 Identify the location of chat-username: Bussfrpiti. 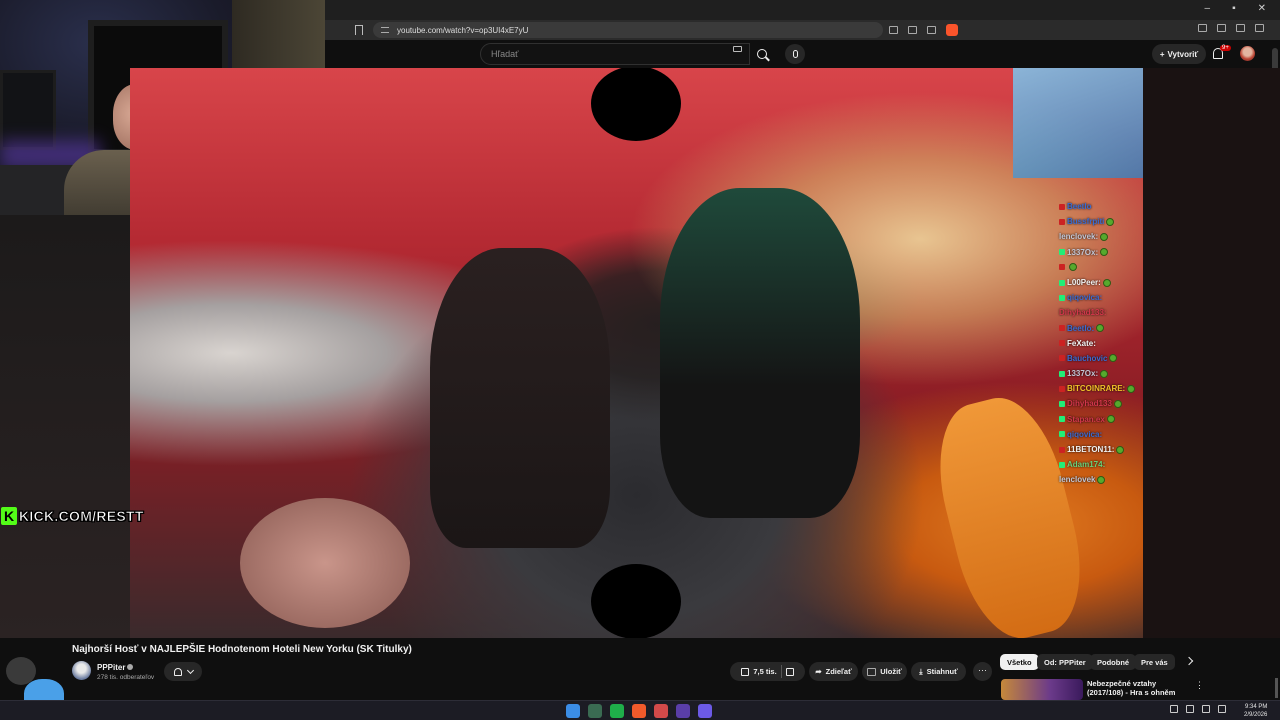
(1086, 222).